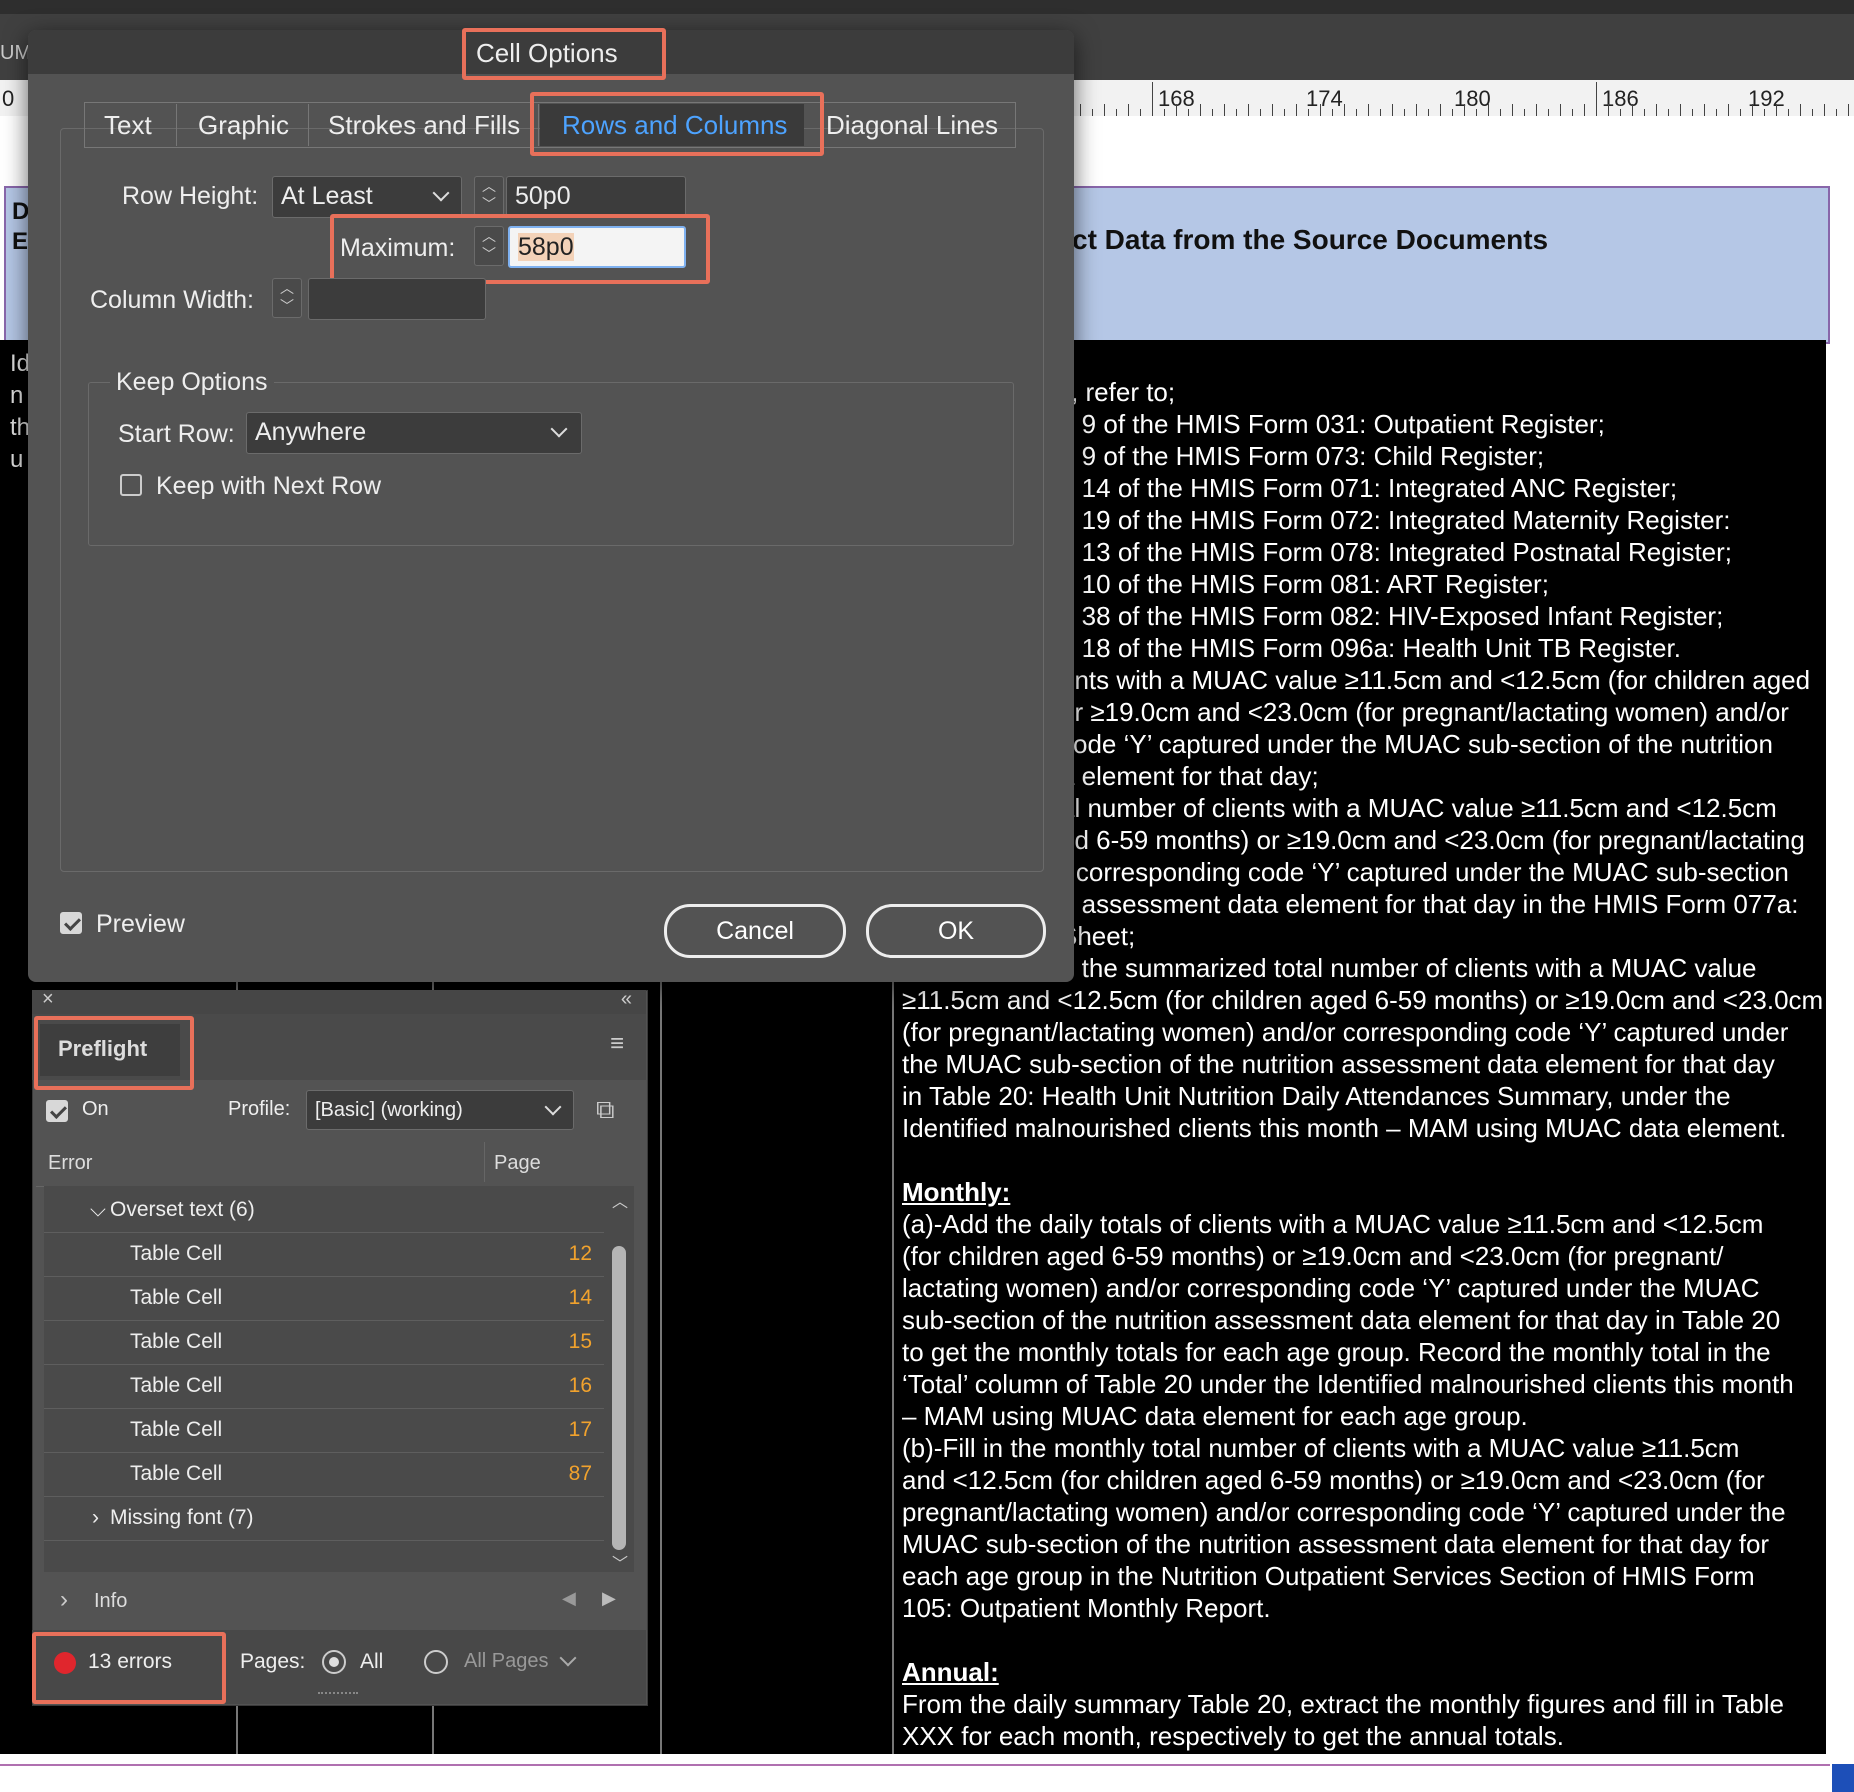  What do you see at coordinates (243, 125) in the screenshot?
I see `tab-graphic: Graphic` at bounding box center [243, 125].